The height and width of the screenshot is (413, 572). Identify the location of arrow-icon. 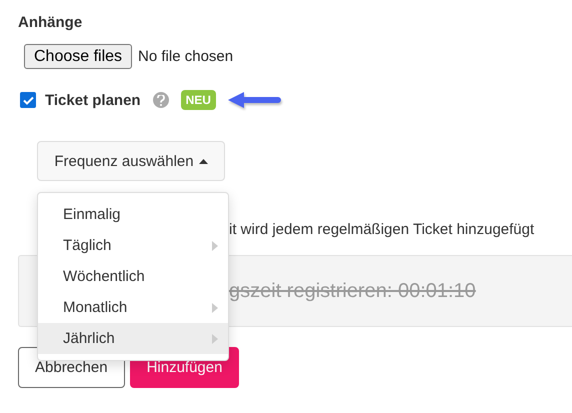
(254, 100).